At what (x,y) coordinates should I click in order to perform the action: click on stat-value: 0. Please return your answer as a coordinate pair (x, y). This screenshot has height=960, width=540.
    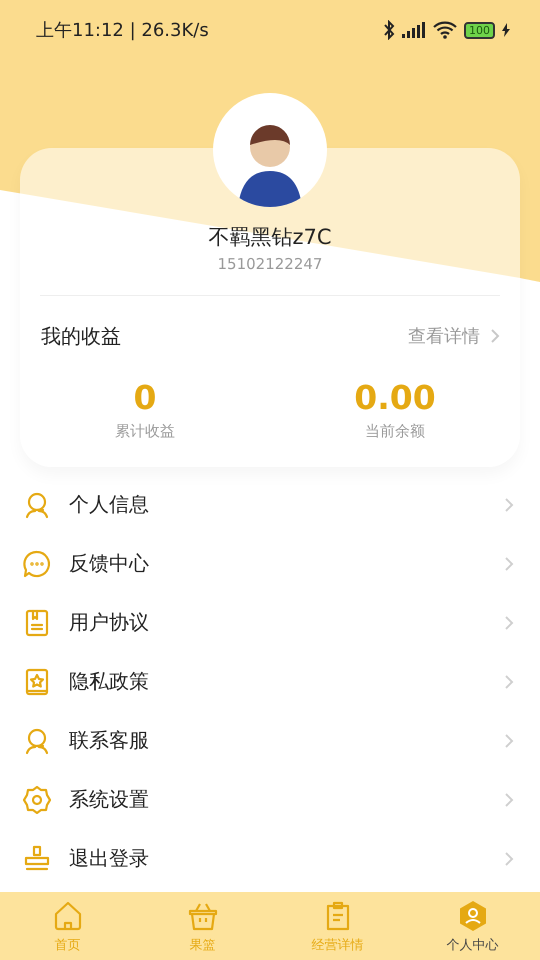
    Looking at the image, I should click on (145, 398).